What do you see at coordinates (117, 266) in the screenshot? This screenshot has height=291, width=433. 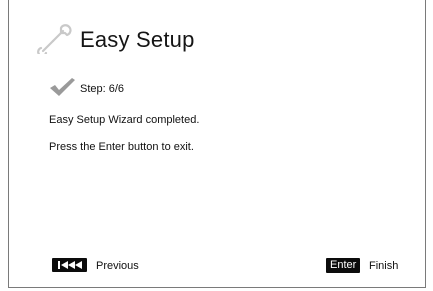 I see `previous-label: Previous` at bounding box center [117, 266].